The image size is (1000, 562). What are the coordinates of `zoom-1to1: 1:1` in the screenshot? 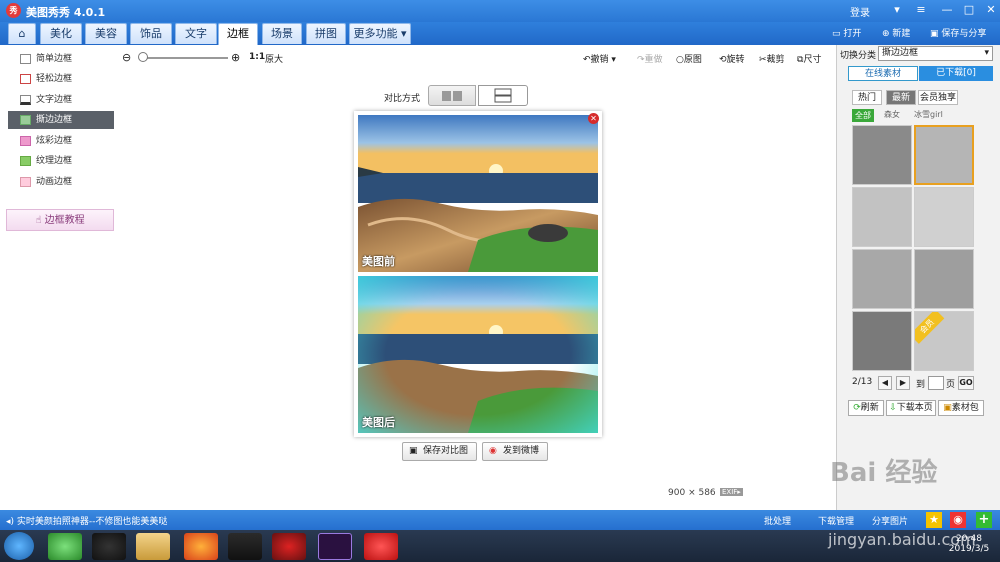 It's located at (257, 57).